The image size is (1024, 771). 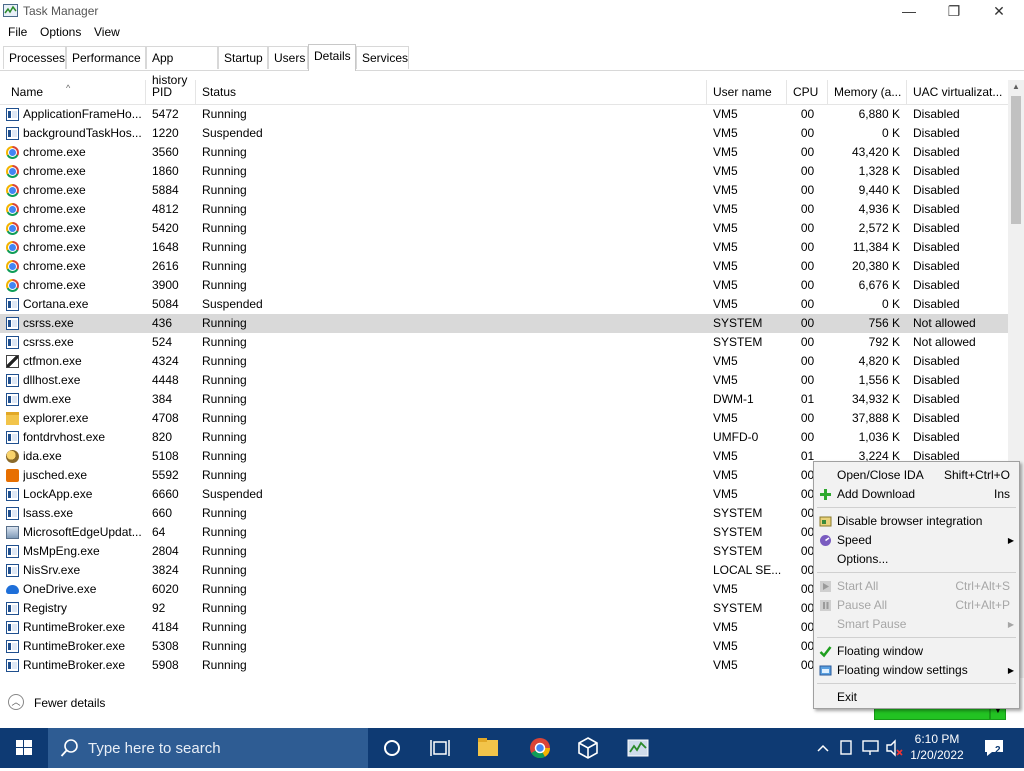 I want to click on column-header-pid: PID, so click(x=171, y=92).